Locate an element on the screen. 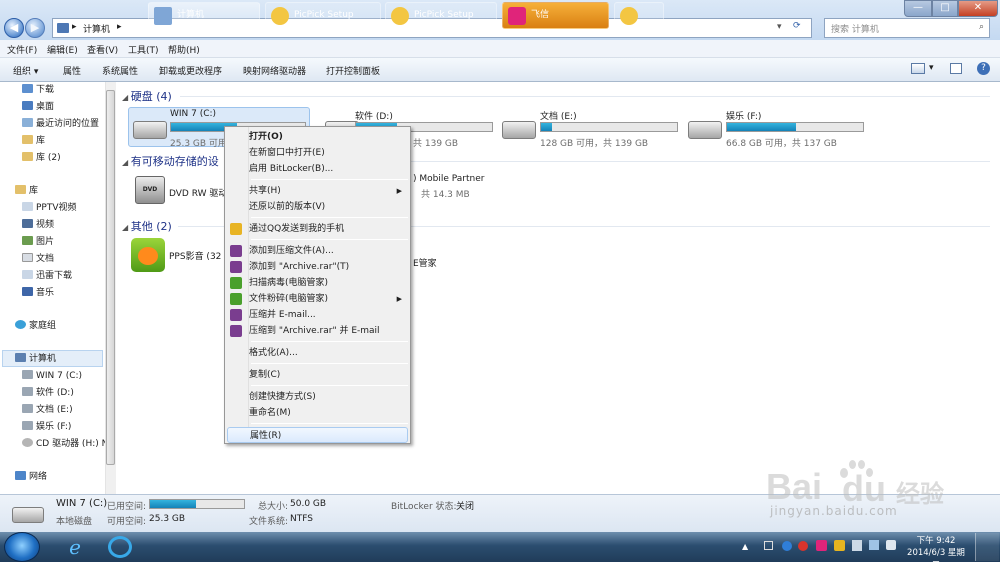  search-input: 搜索 计算机 ⌕ is located at coordinates (907, 28).